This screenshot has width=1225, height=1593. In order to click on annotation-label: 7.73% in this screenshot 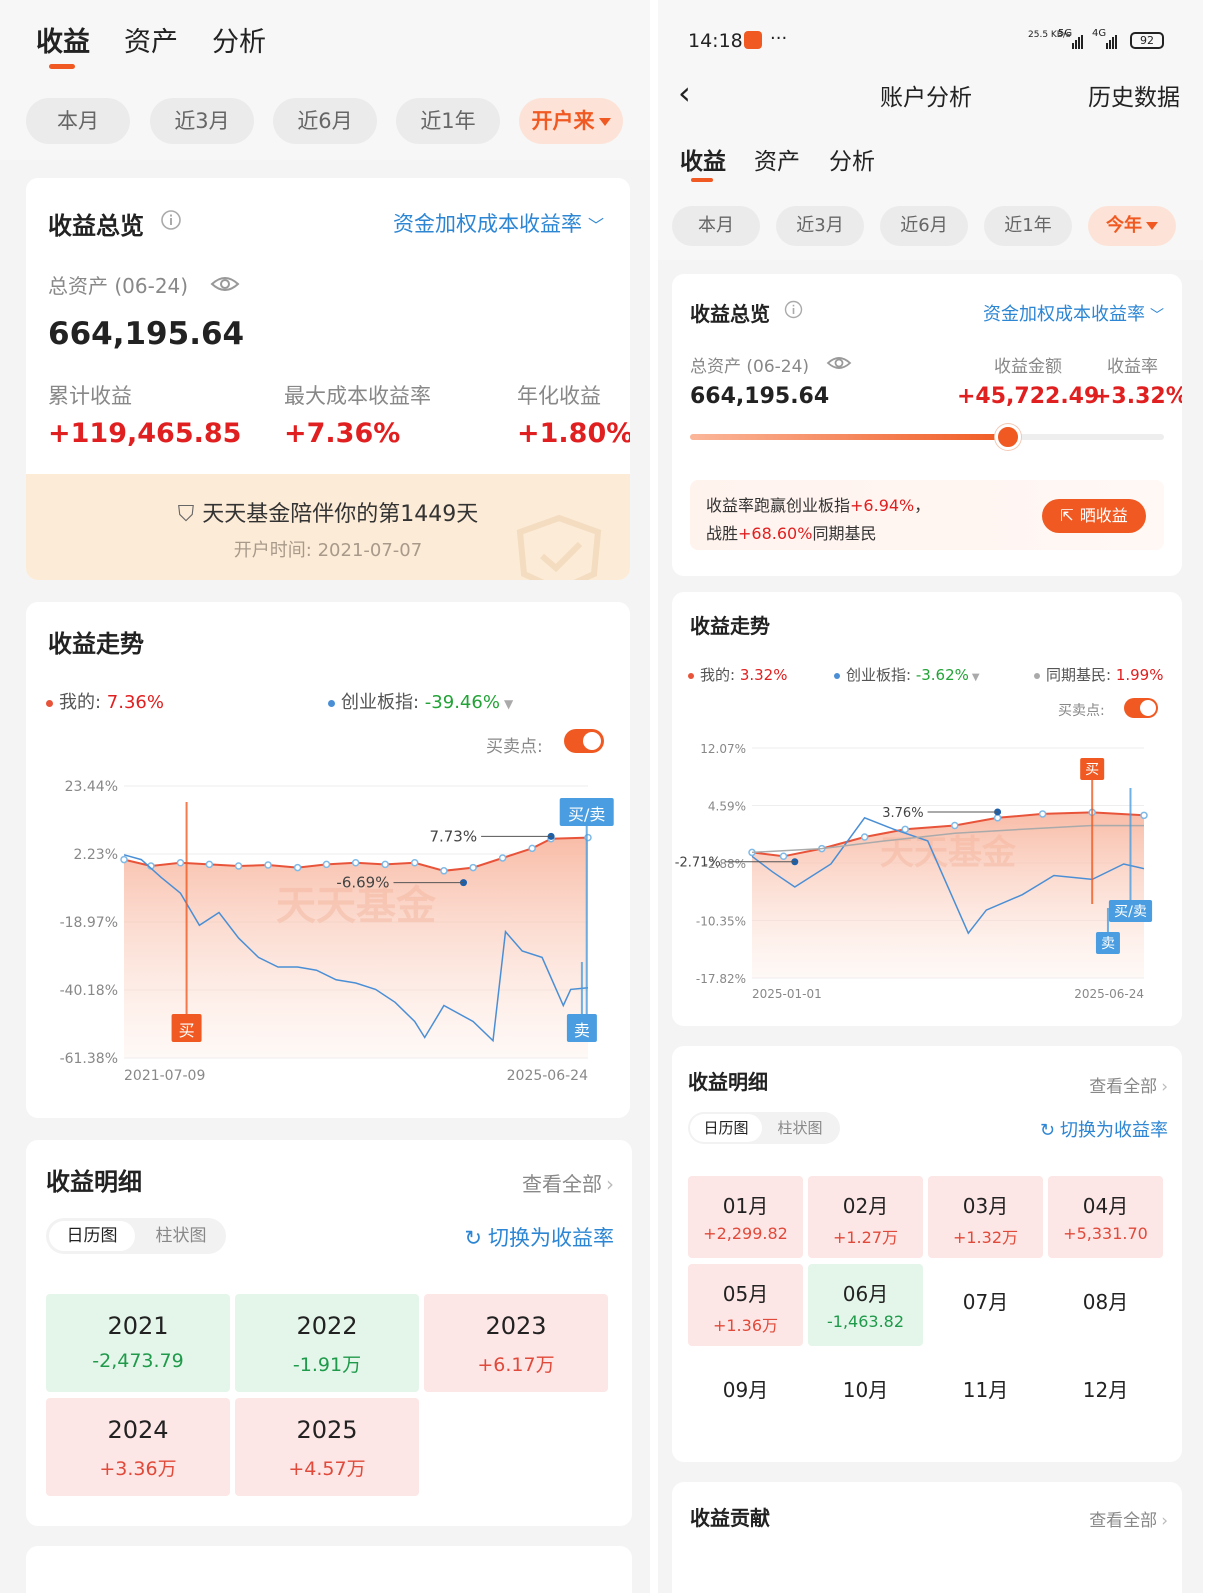, I will do `click(453, 836)`.